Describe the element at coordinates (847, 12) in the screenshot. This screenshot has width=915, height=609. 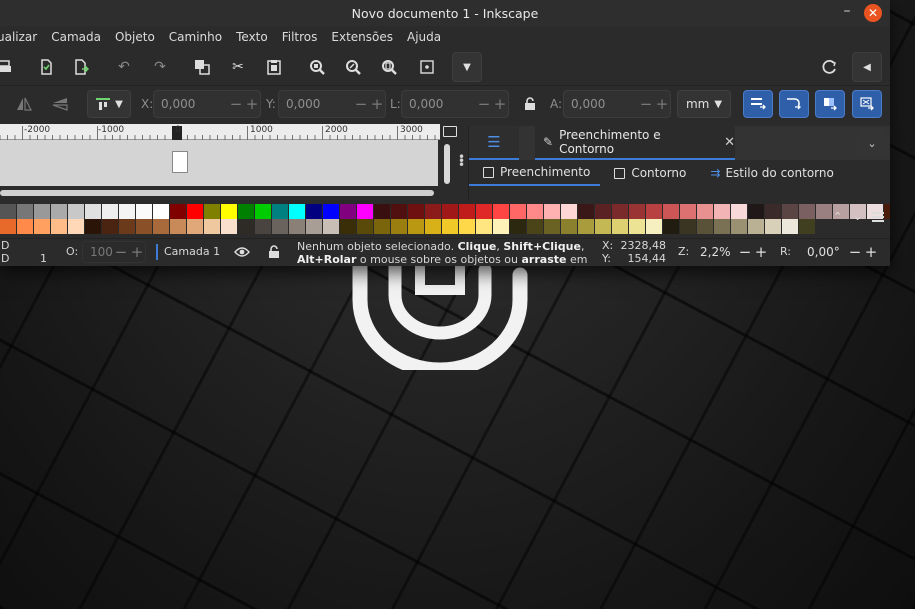
I see `minimize-button: –` at that location.